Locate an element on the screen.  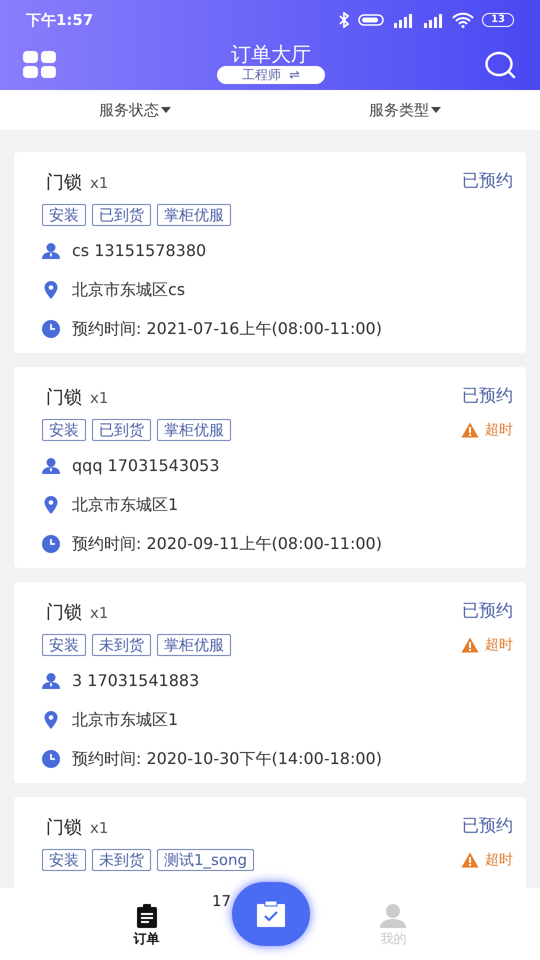
tag: 测试1_song is located at coordinates (205, 860).